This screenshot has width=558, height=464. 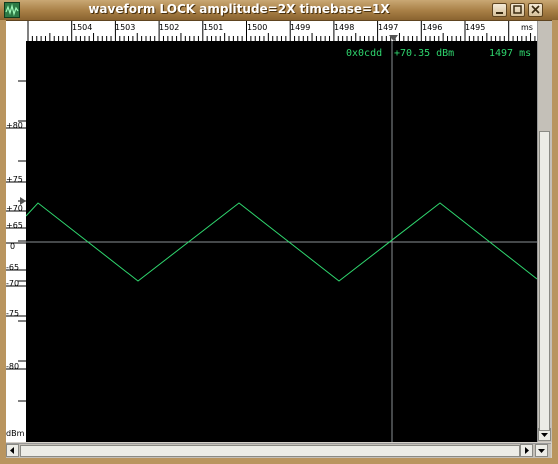 What do you see at coordinates (510, 53) in the screenshot?
I see `readout-time: 1497 ms` at bounding box center [510, 53].